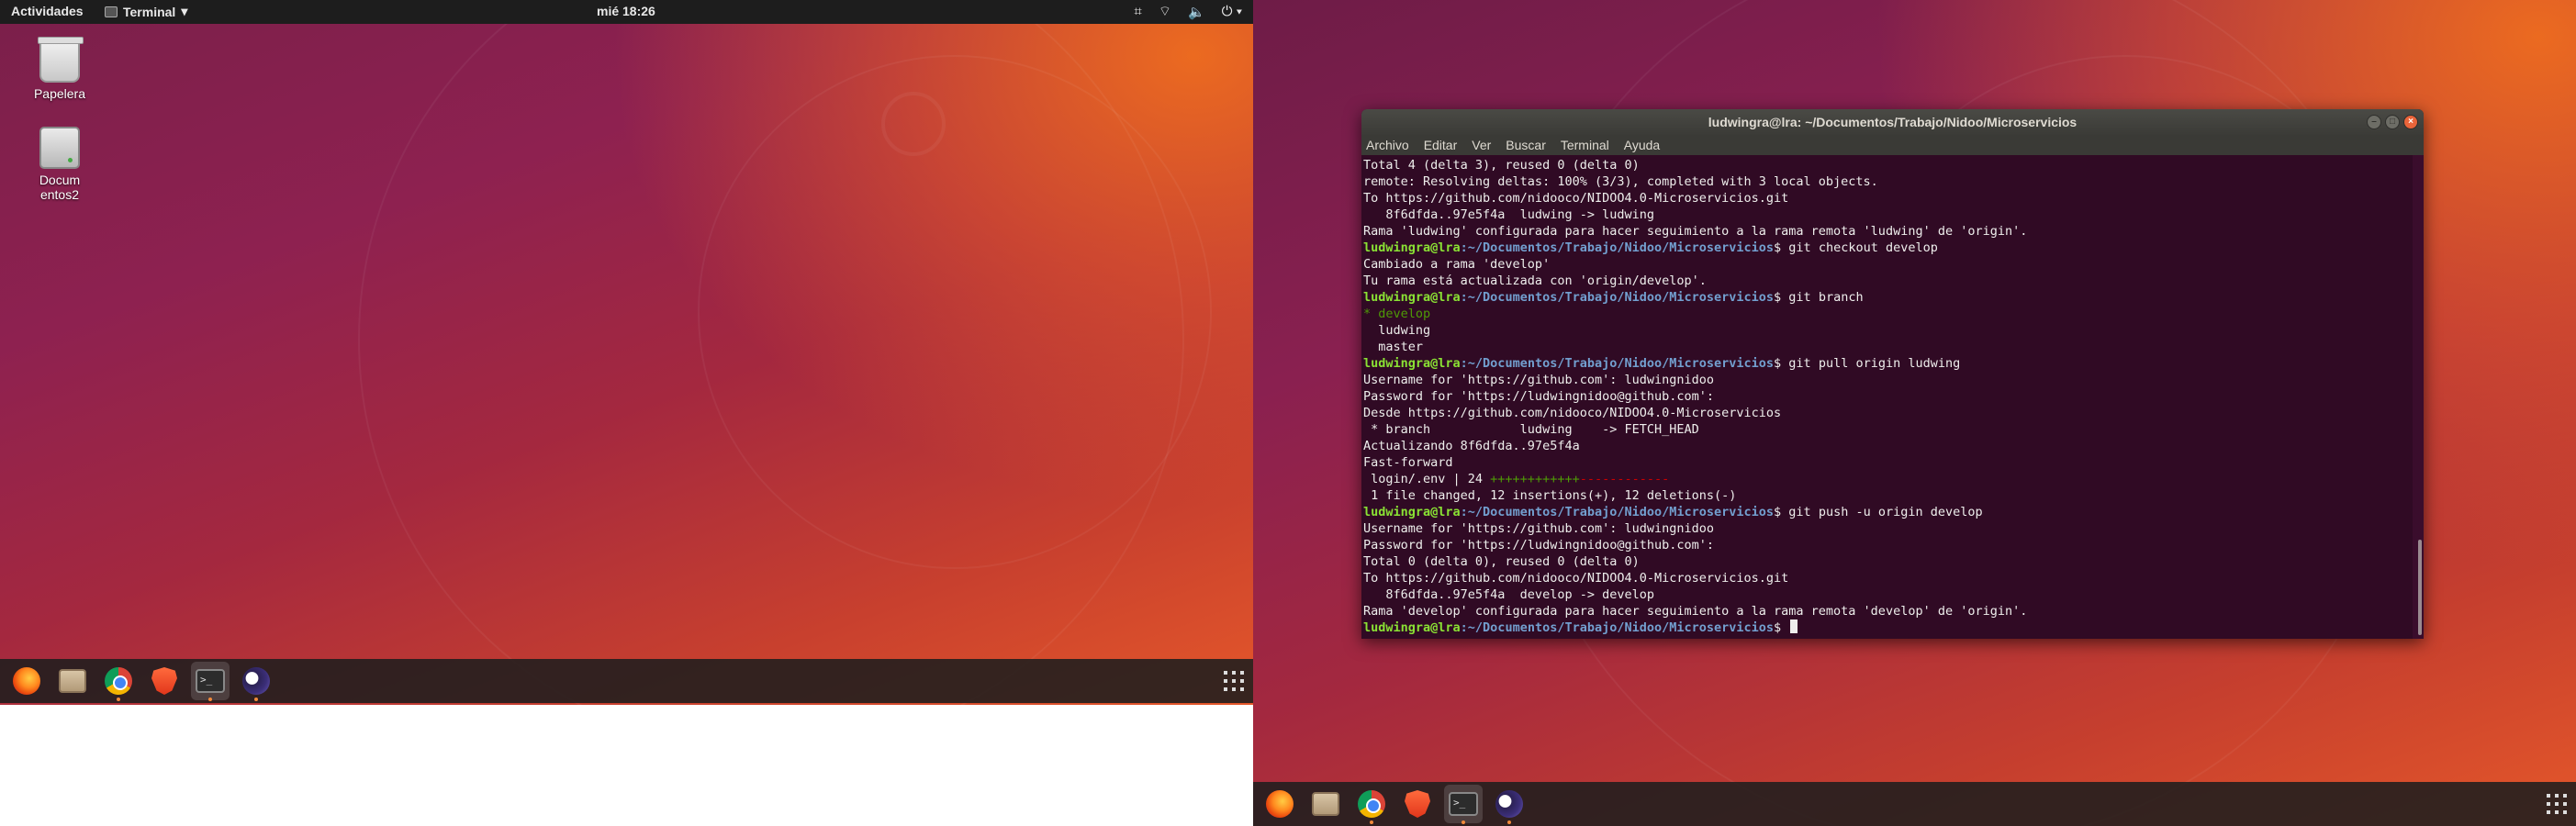  Describe the element at coordinates (1441, 145) in the screenshot. I see `menu-editar: Editar` at that location.